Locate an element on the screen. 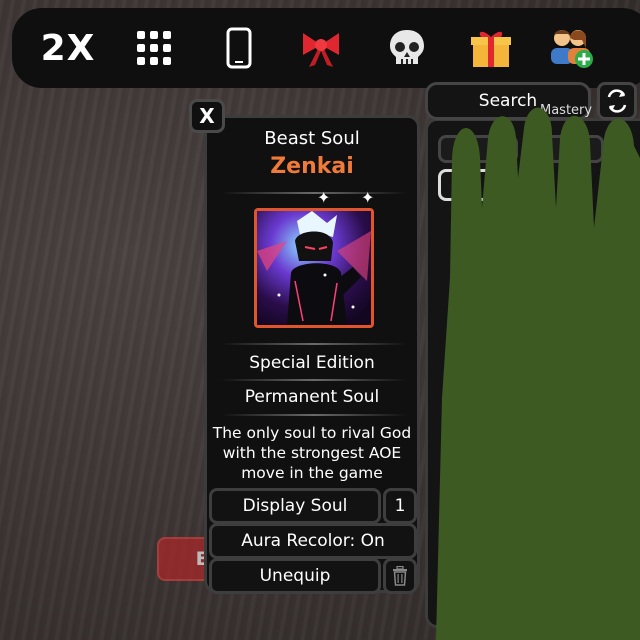  unequip-label: Unequip is located at coordinates (295, 576).